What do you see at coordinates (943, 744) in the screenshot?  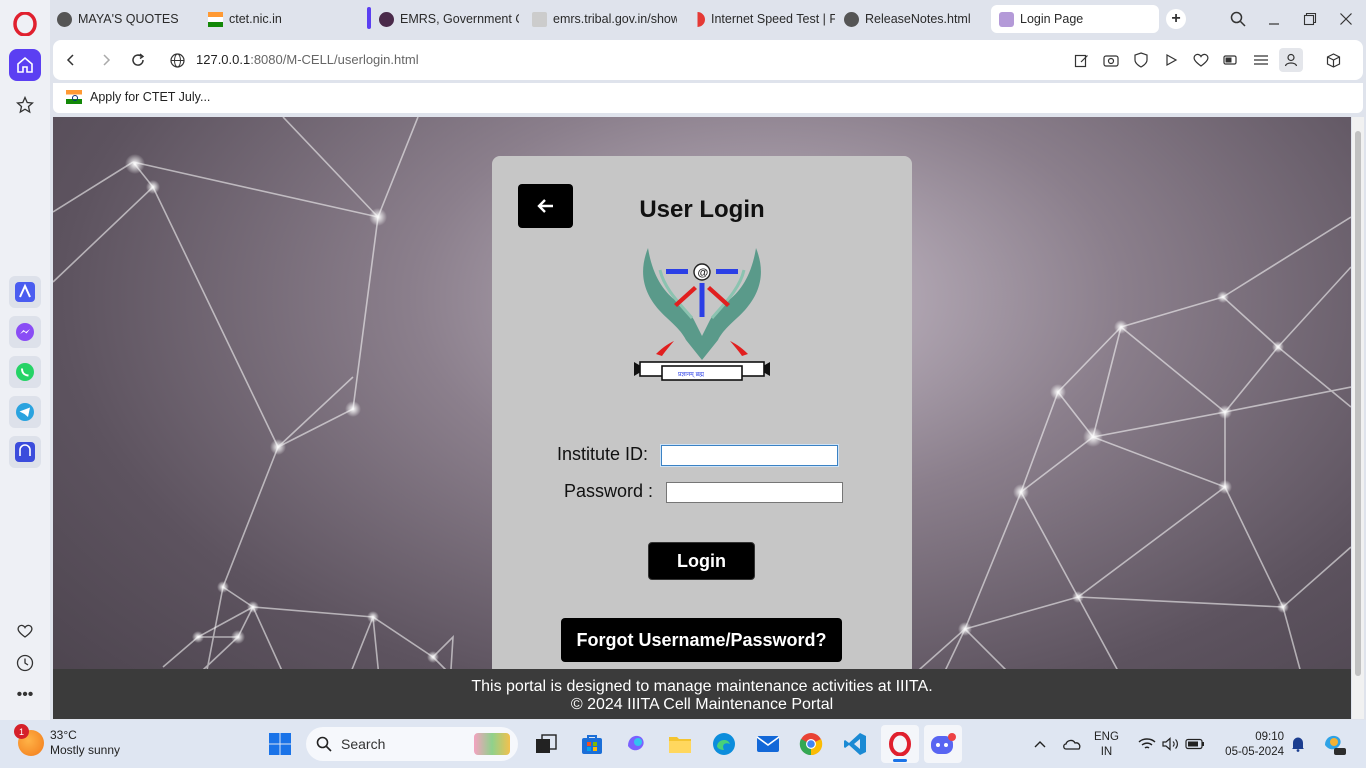 I see `discord-icon` at bounding box center [943, 744].